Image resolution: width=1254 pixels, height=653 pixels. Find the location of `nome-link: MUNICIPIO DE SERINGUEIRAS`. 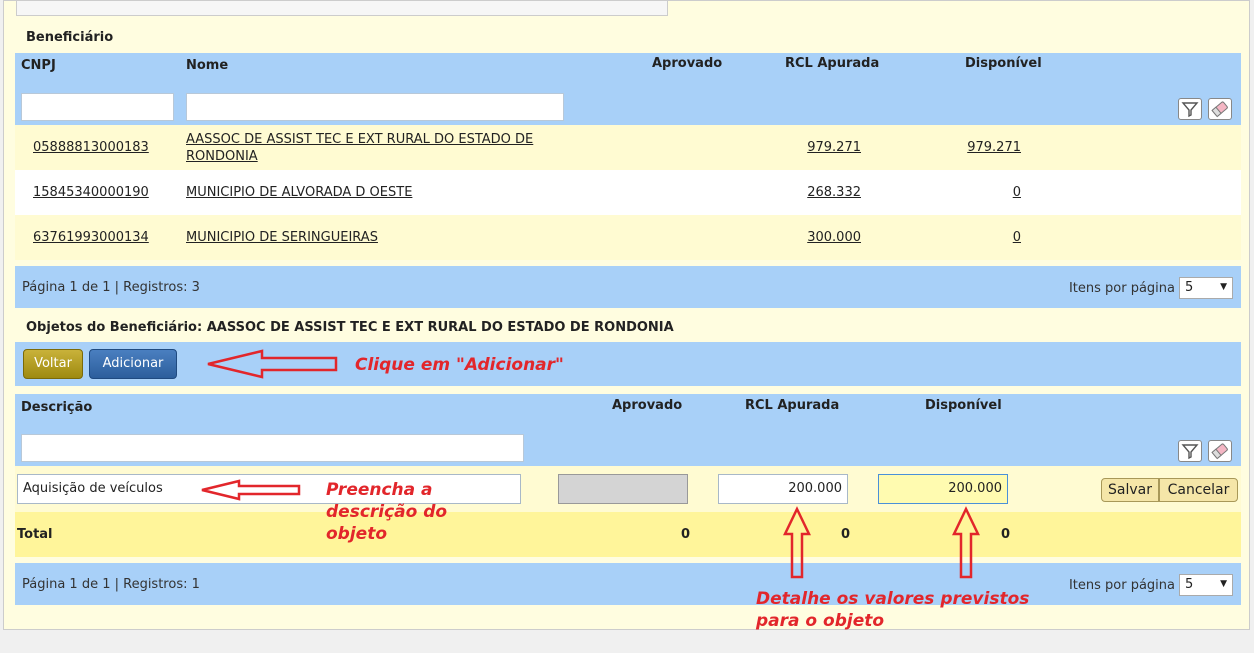

nome-link: MUNICIPIO DE SERINGUEIRAS is located at coordinates (282, 237).